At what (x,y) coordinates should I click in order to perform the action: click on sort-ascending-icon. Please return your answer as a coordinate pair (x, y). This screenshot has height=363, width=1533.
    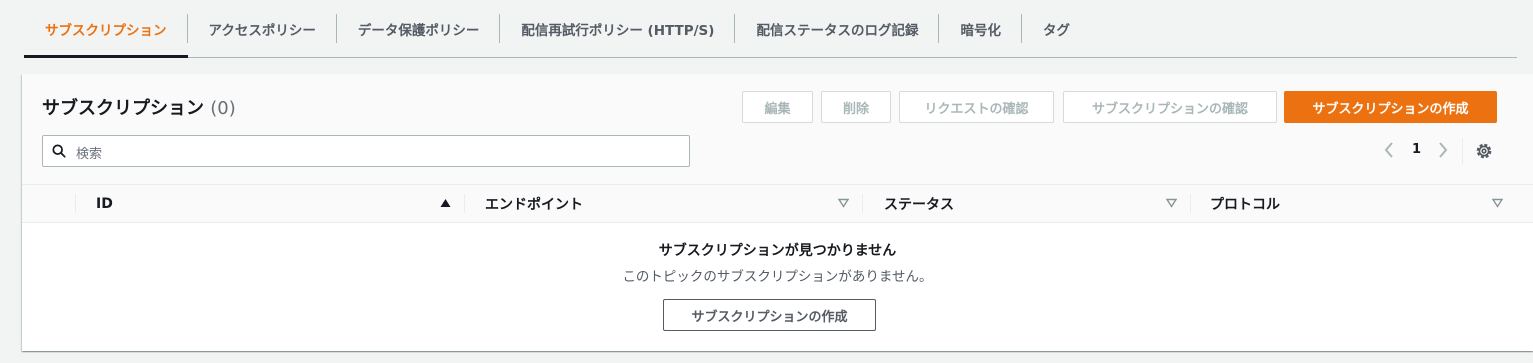
    Looking at the image, I should click on (445, 203).